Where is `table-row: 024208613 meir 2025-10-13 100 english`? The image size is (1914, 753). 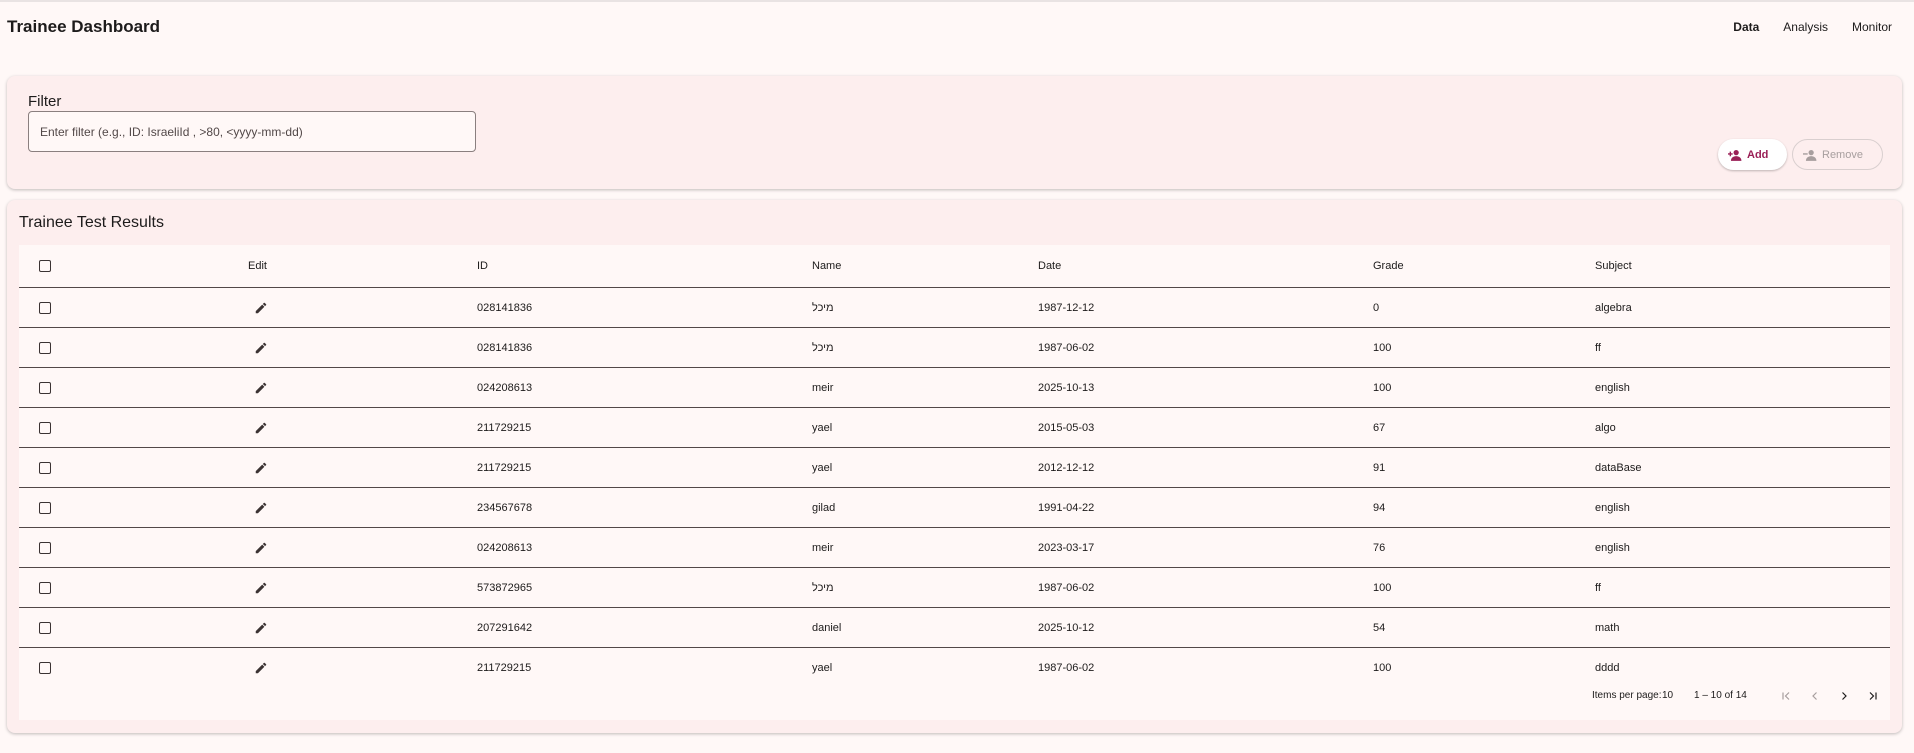 table-row: 024208613 meir 2025-10-13 100 english is located at coordinates (954, 387).